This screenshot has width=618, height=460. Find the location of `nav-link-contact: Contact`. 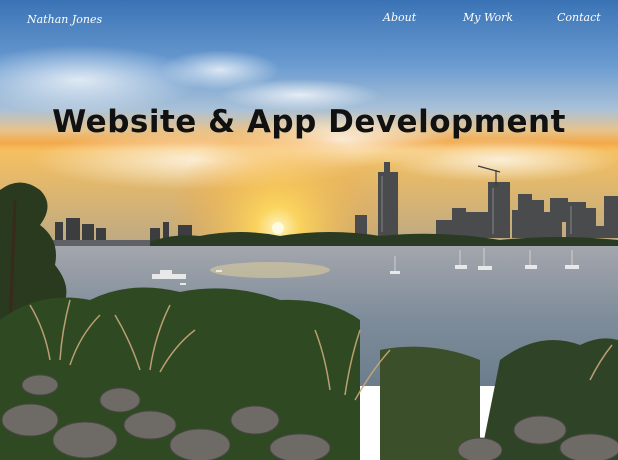

nav-link-contact: Contact is located at coordinates (579, 17).